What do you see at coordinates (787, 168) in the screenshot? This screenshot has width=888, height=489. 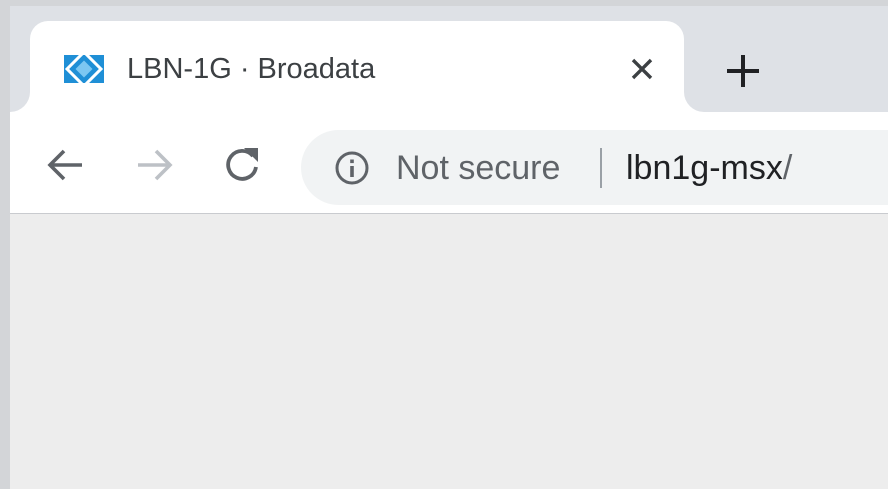 I see `url-path: /` at bounding box center [787, 168].